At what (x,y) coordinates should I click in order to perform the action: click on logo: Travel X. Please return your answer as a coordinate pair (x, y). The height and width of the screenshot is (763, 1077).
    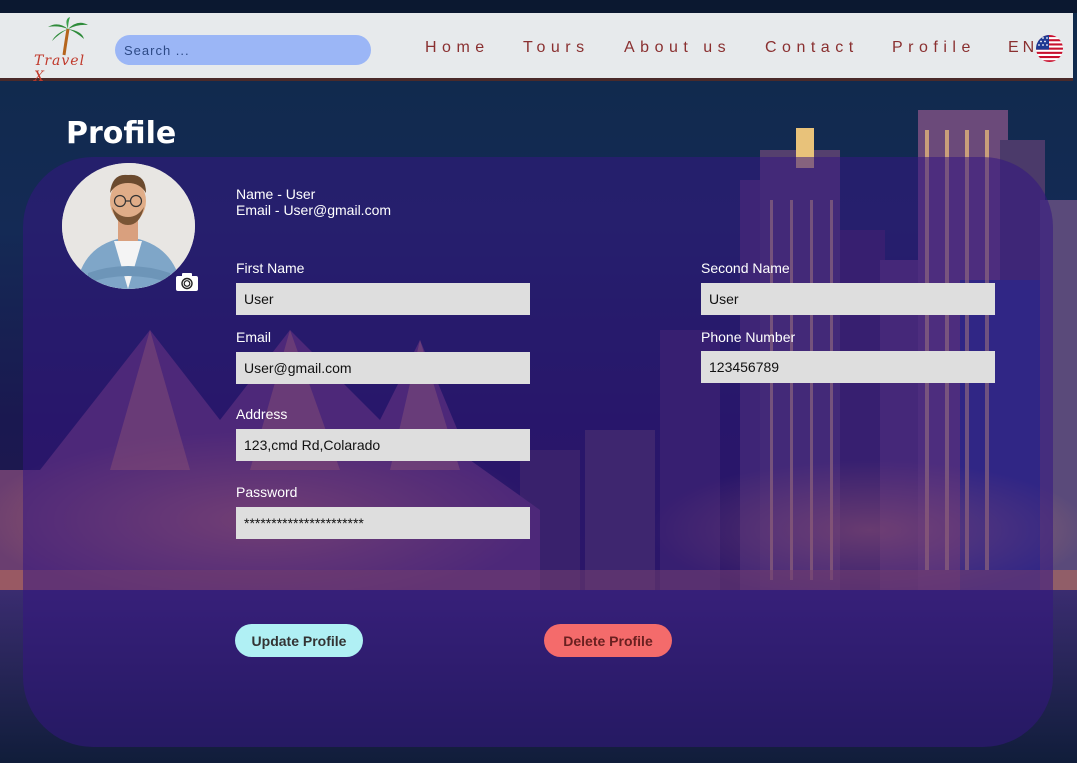
    Looking at the image, I should click on (63, 51).